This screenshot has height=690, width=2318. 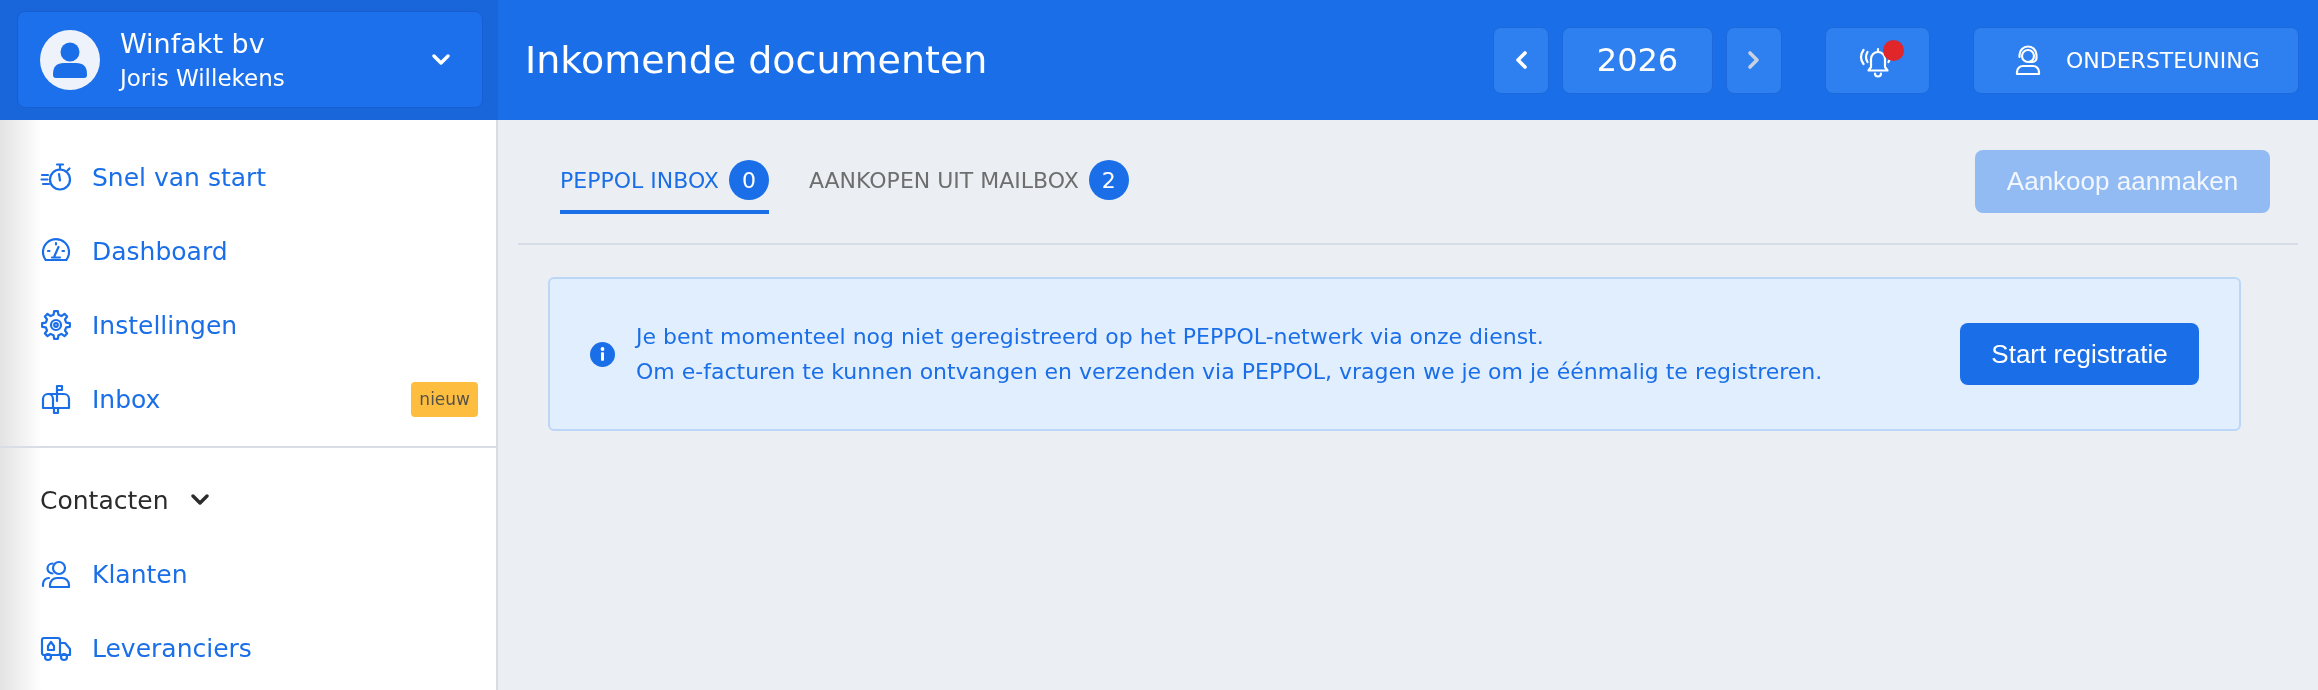 I want to click on nav-item: Instellingen, so click(x=248, y=325).